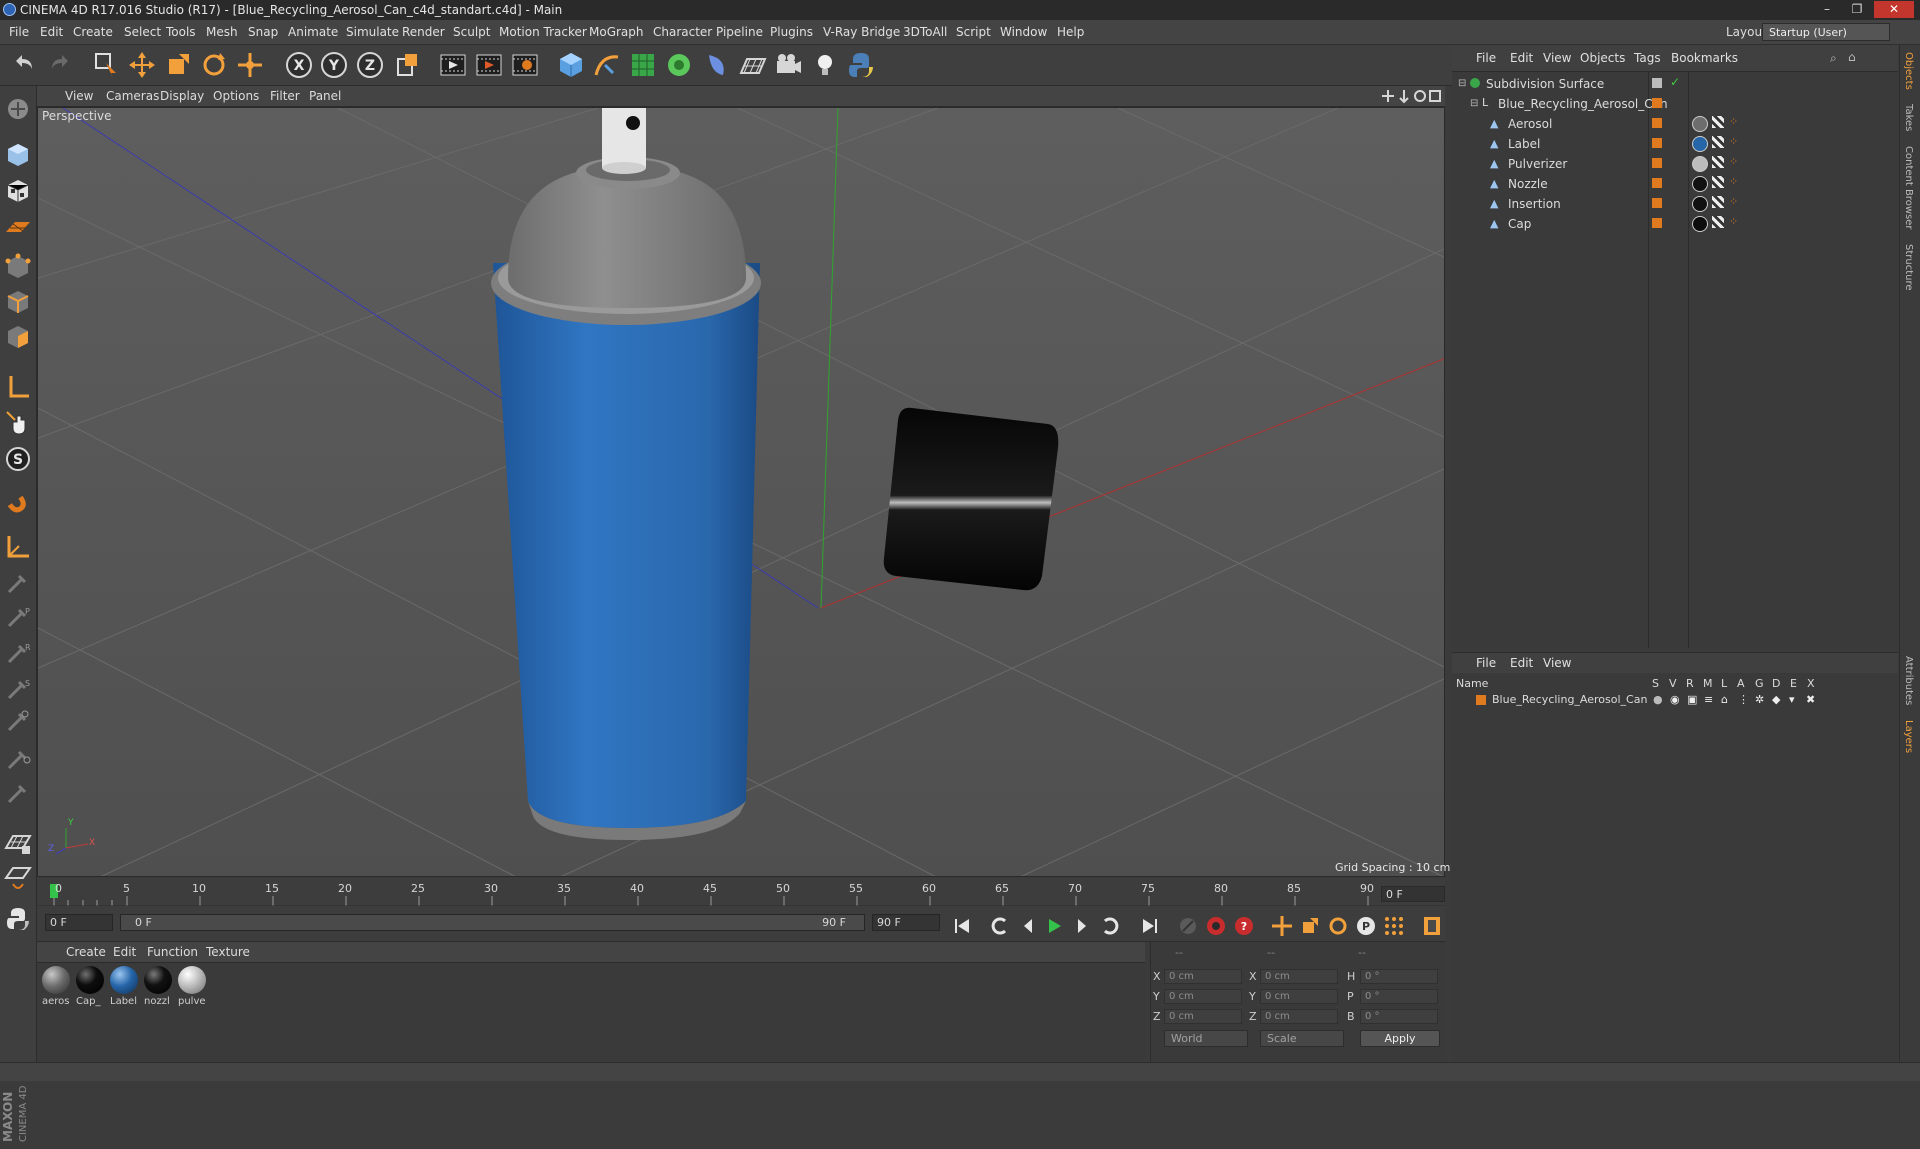 Image resolution: width=1920 pixels, height=1149 pixels. I want to click on texture-mode-icon, so click(18, 191).